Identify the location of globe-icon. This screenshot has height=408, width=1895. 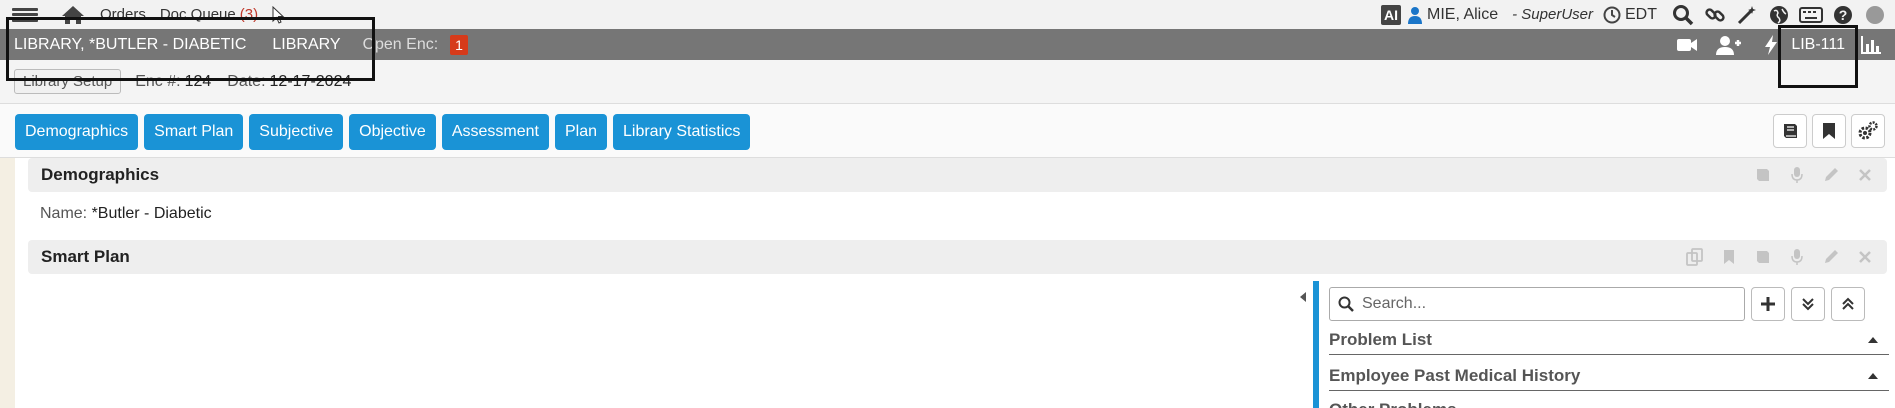
(1779, 15).